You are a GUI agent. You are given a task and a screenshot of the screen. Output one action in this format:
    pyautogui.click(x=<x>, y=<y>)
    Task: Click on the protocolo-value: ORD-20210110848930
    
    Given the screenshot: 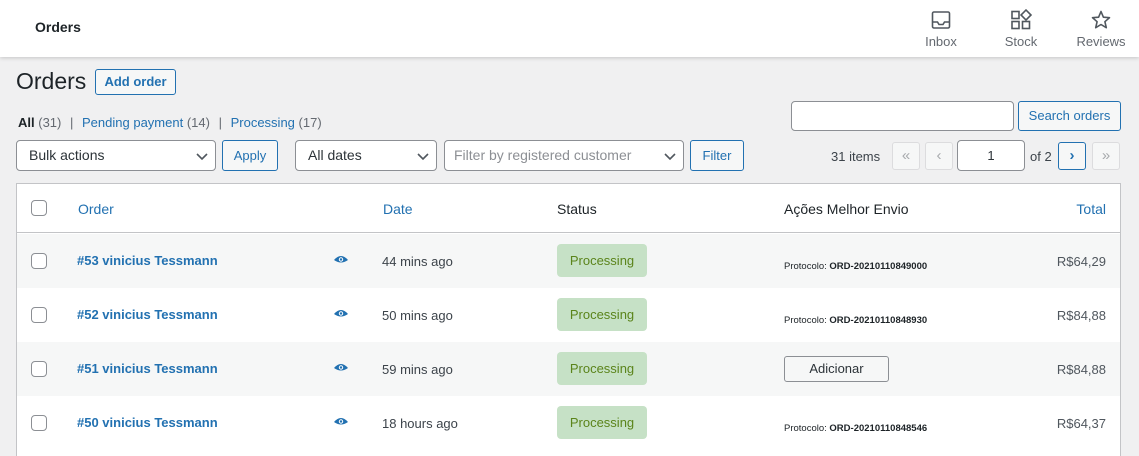 What is the action you would take?
    pyautogui.click(x=878, y=320)
    